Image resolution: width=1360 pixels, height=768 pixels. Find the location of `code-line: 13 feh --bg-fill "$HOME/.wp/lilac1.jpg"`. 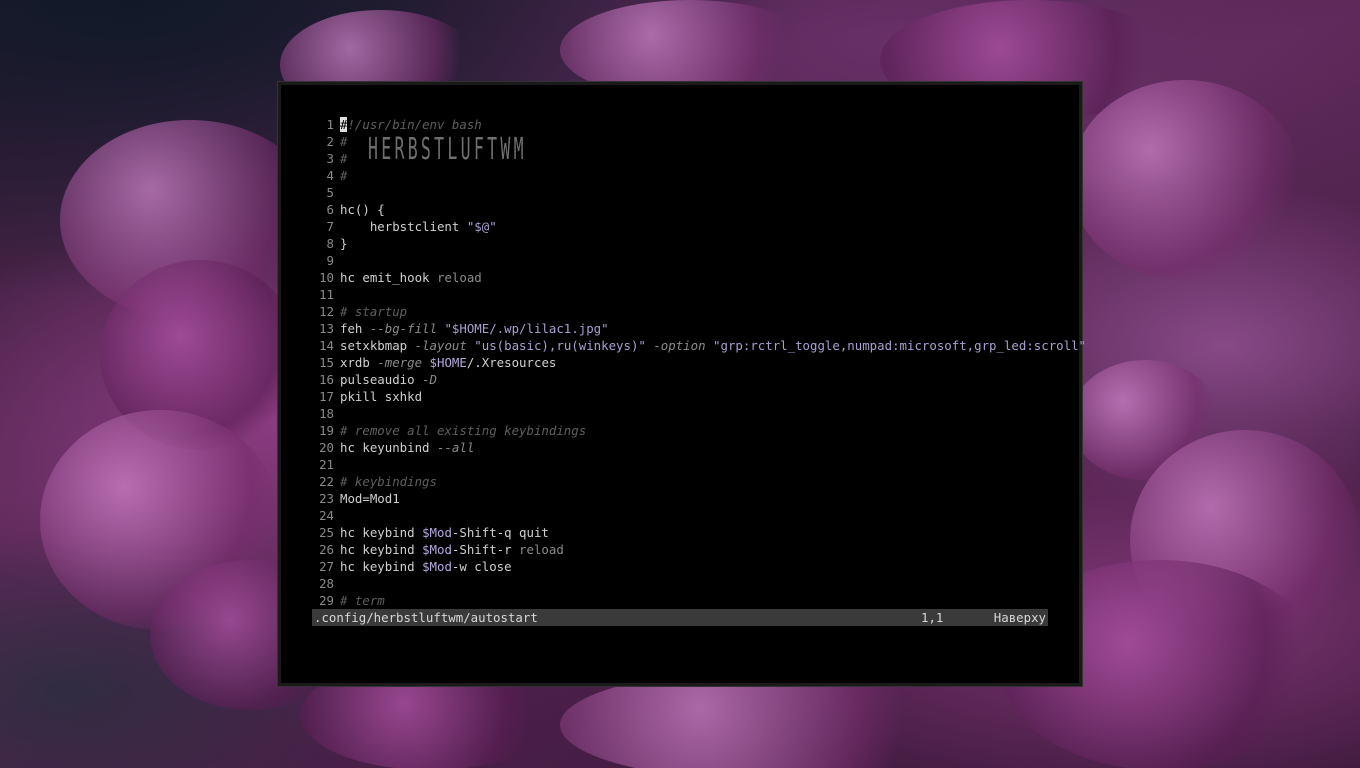

code-line: 13 feh --bg-fill "$HOME/.wp/lilac1.jpg" is located at coordinates (680, 328).